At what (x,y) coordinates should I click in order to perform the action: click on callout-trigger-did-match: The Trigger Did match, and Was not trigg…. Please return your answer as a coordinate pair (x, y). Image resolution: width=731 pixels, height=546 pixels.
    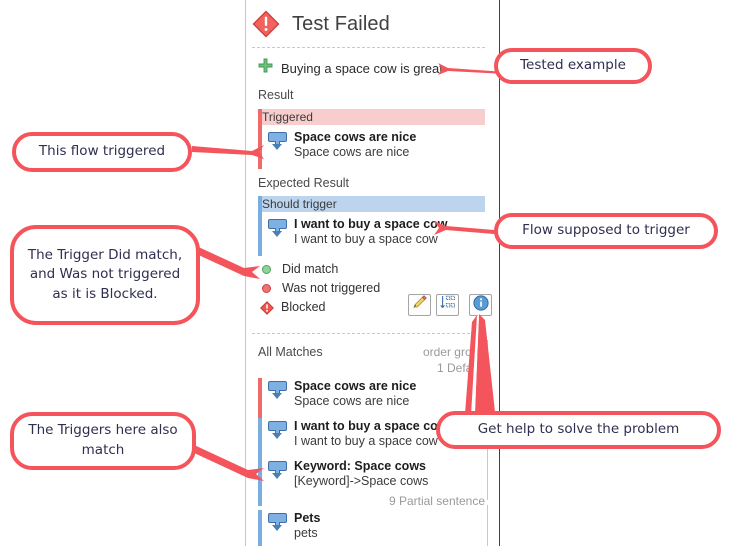
    Looking at the image, I should click on (105, 275).